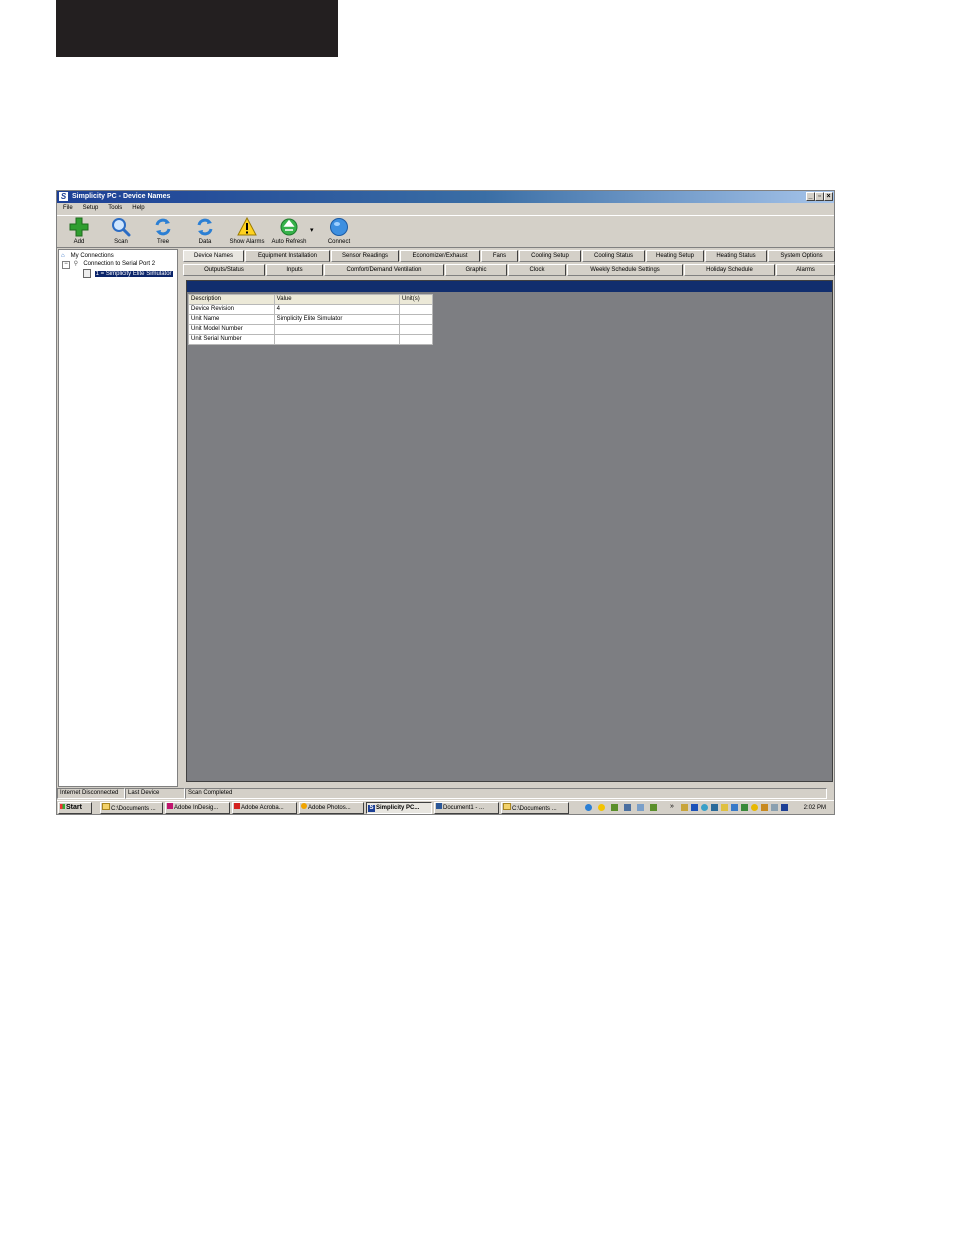  Describe the element at coordinates (76, 264) in the screenshot. I see `port-icon: ⚲` at that location.